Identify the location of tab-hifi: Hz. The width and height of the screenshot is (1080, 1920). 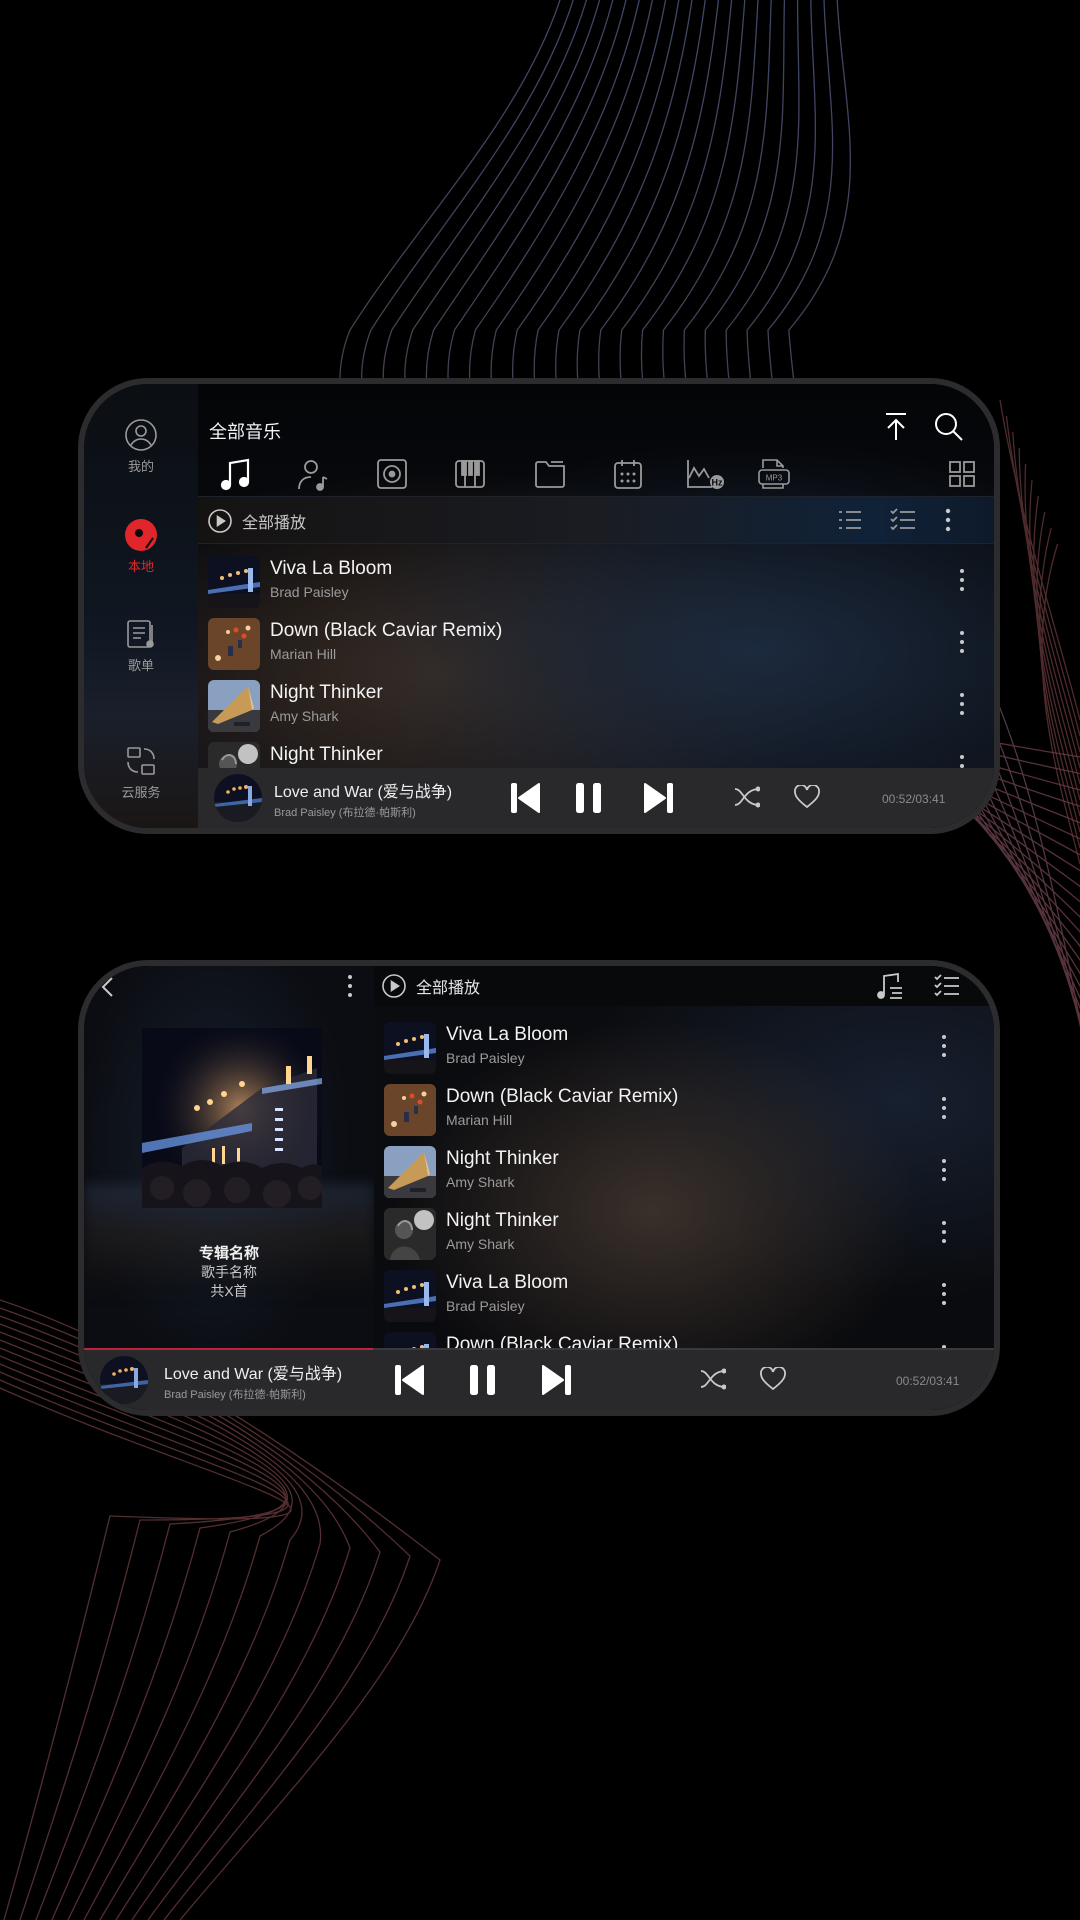
(706, 474).